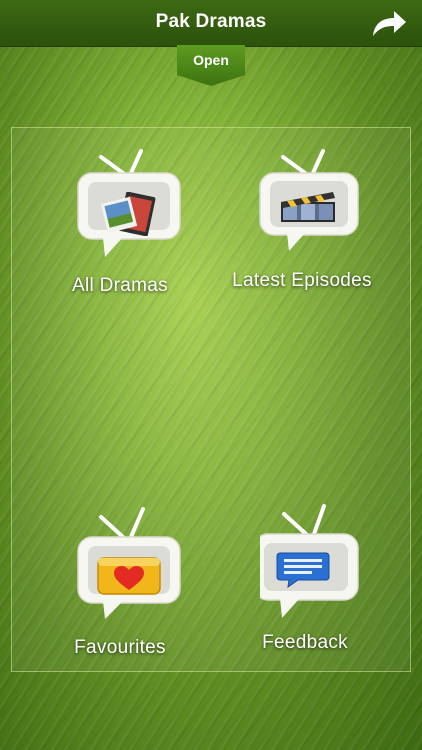 The width and height of the screenshot is (422, 750). What do you see at coordinates (389, 23) in the screenshot?
I see `share-icon` at bounding box center [389, 23].